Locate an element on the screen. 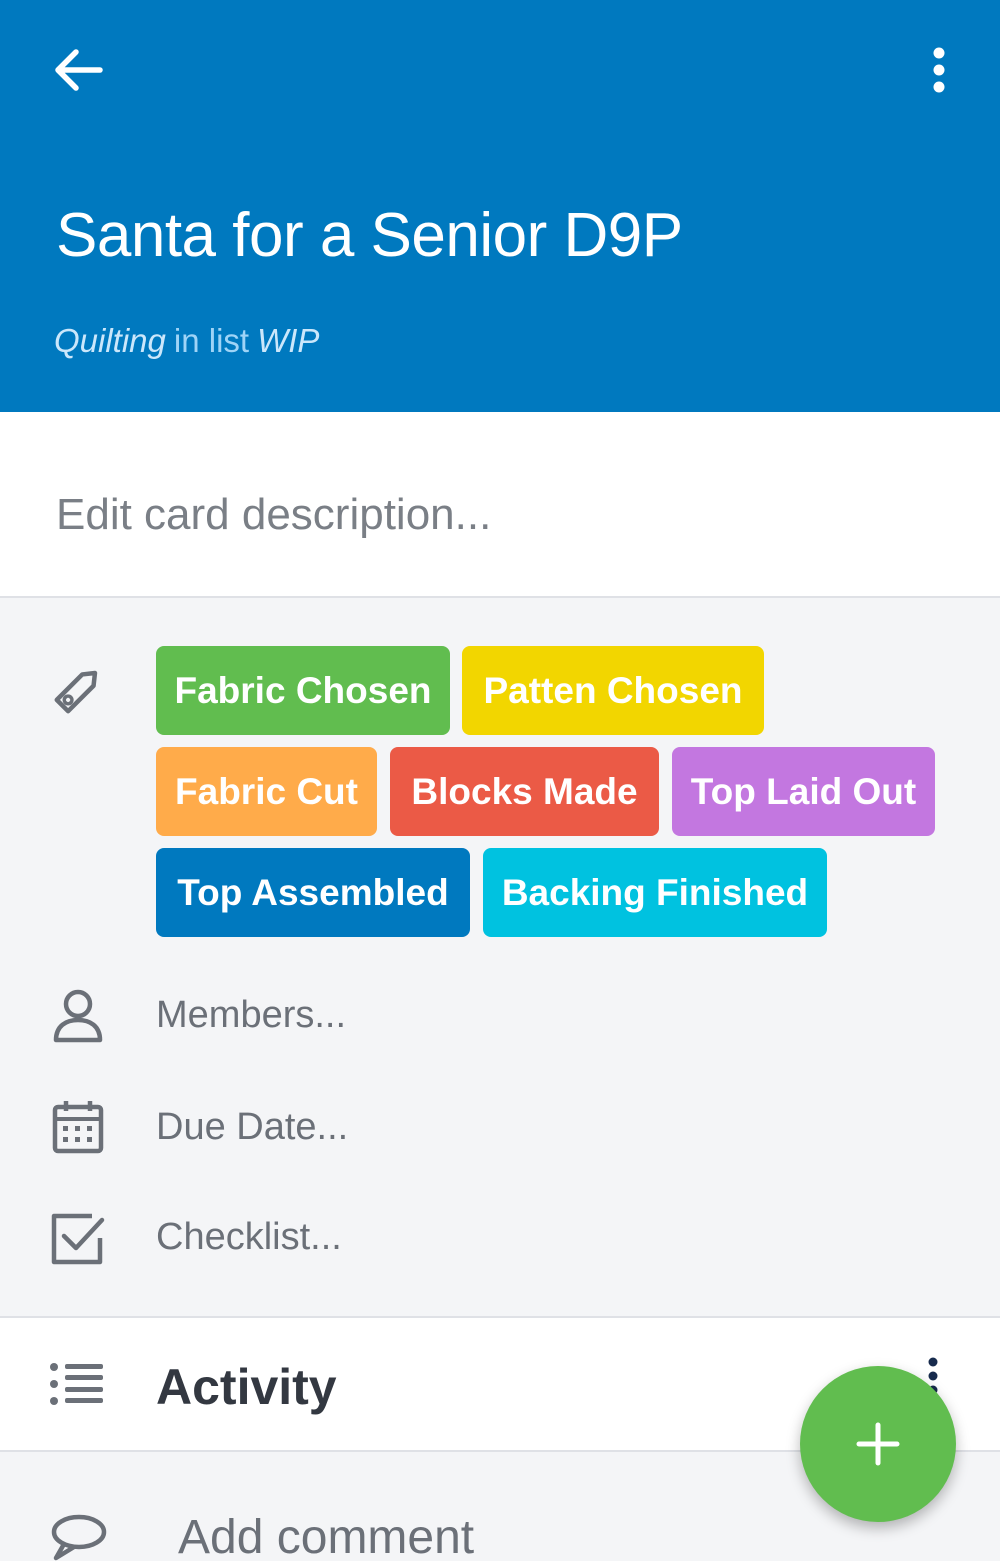 Image resolution: width=1000 pixels, height=1561 pixels. more-vertical-icon is located at coordinates (939, 70).